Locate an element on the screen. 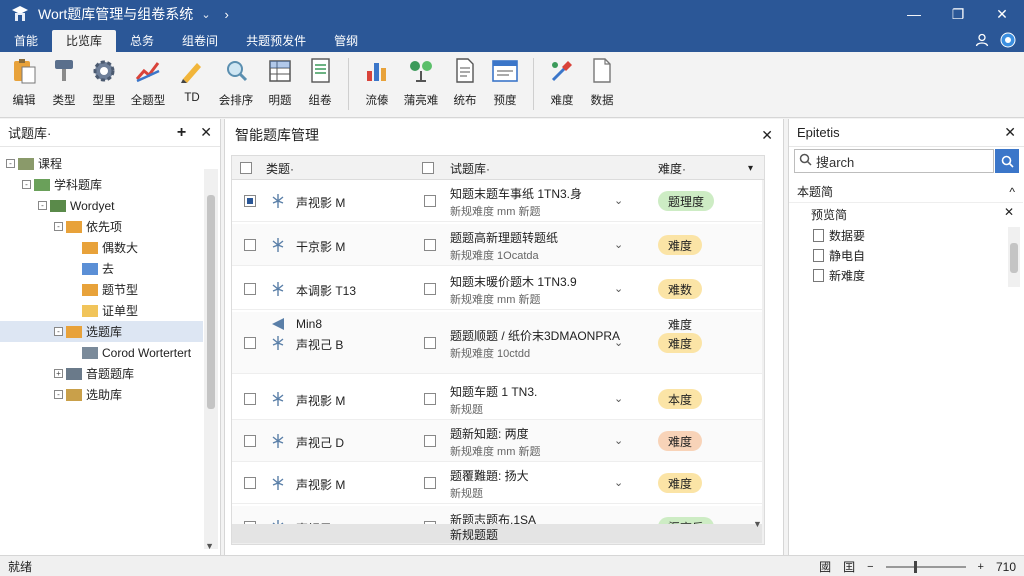  column-difficulty: 难度· is located at coordinates (672, 168).